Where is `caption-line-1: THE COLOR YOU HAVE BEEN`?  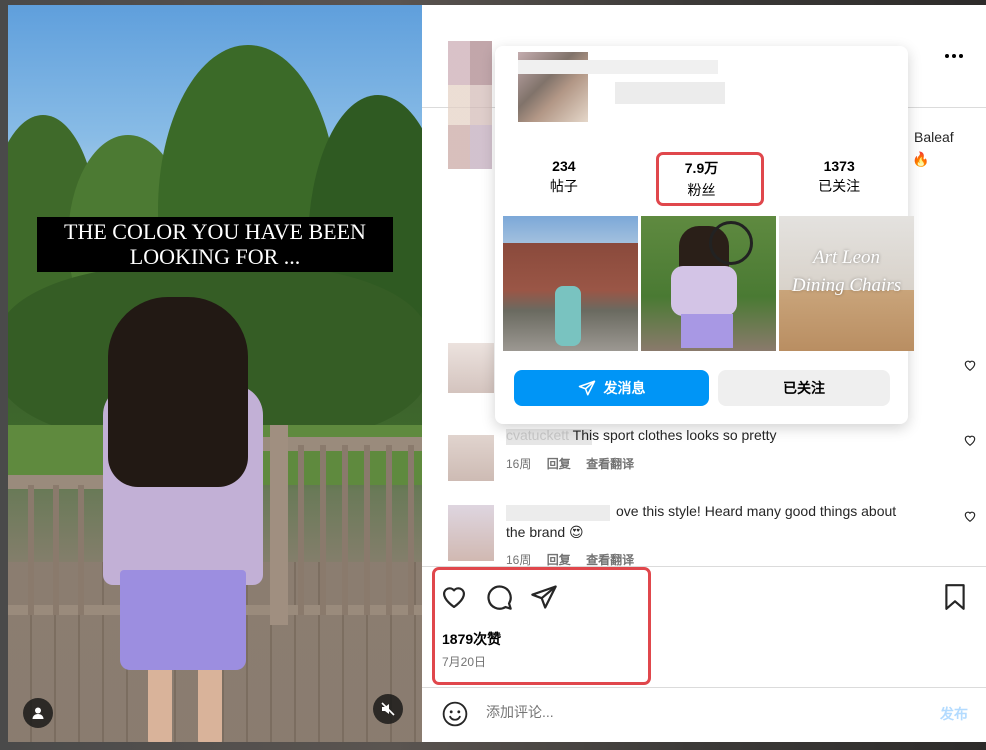
caption-line-1: THE COLOR YOU HAVE BEEN is located at coordinates (215, 231).